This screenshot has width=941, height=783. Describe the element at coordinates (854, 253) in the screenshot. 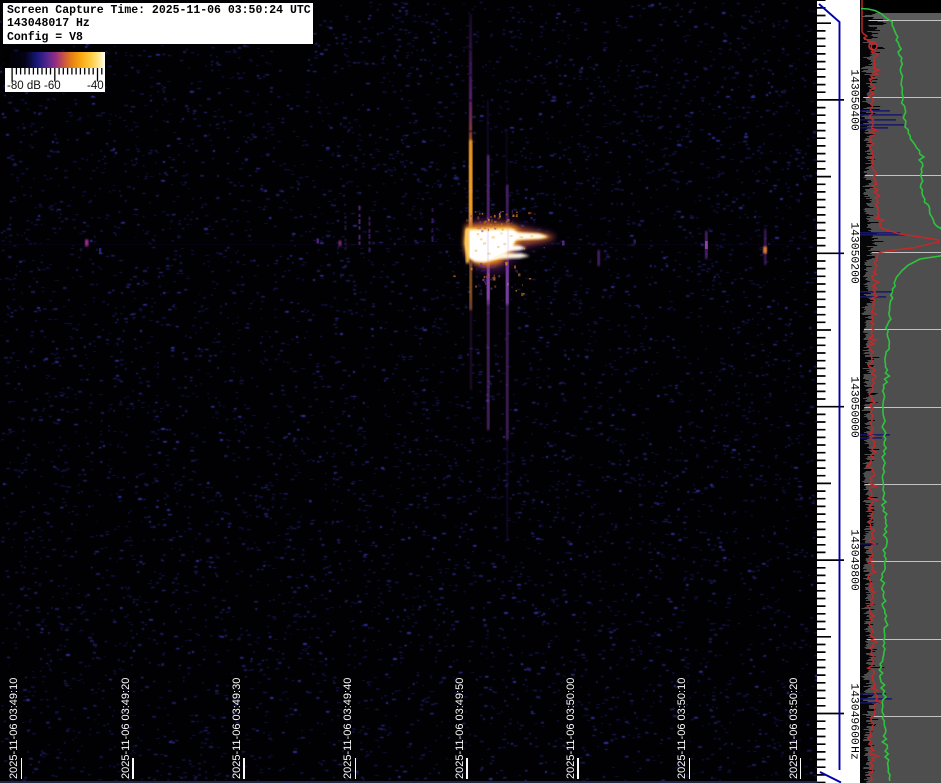

I see `svg-text: 143050200` at that location.